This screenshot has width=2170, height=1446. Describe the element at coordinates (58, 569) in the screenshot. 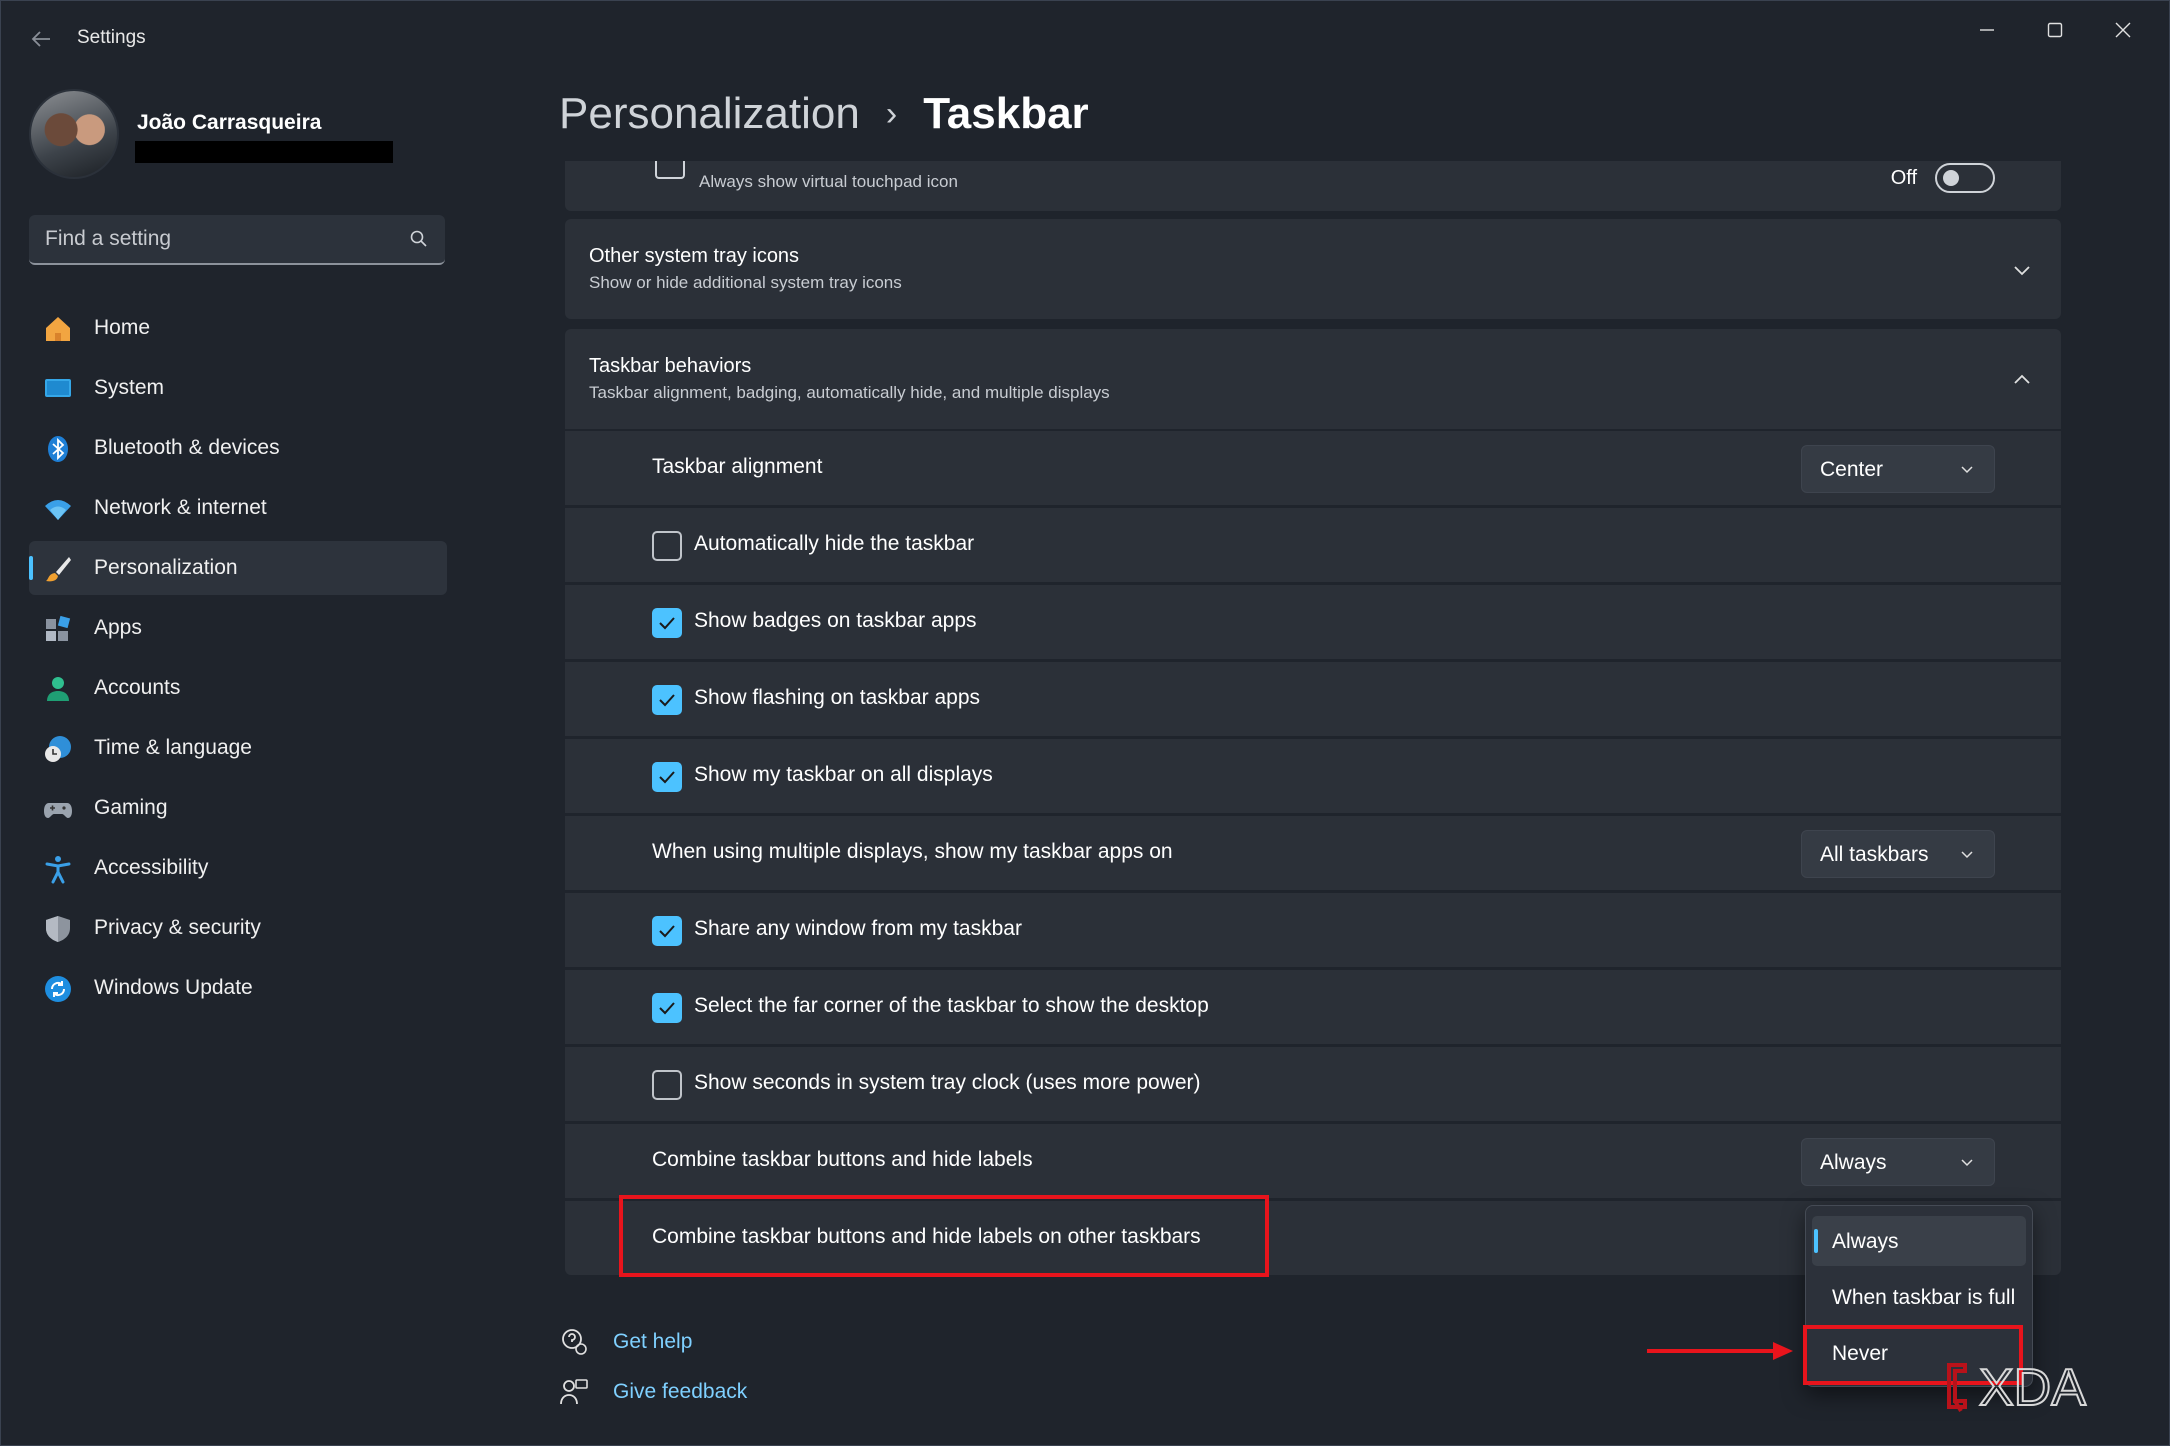

I see `brush-icon` at that location.